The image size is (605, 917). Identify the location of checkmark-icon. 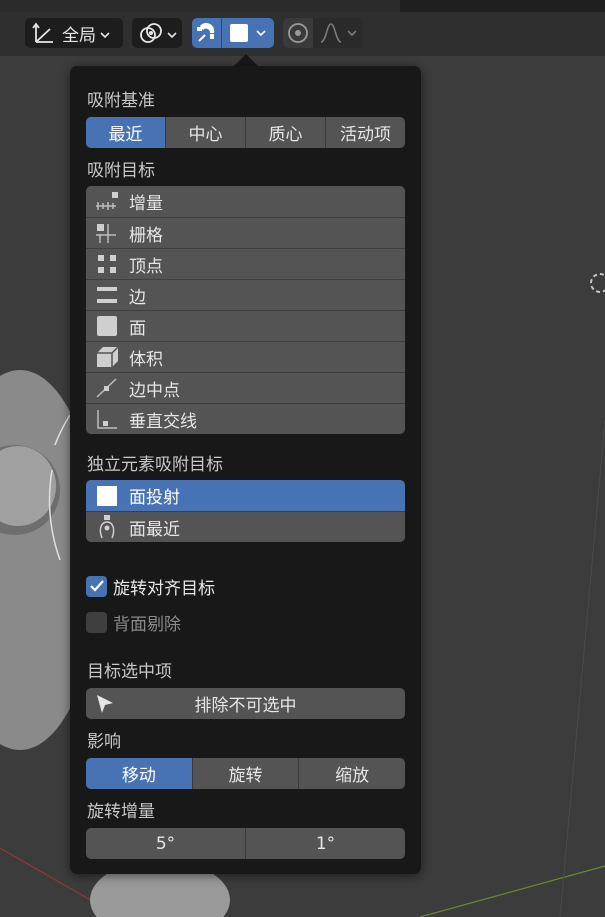
(96, 586).